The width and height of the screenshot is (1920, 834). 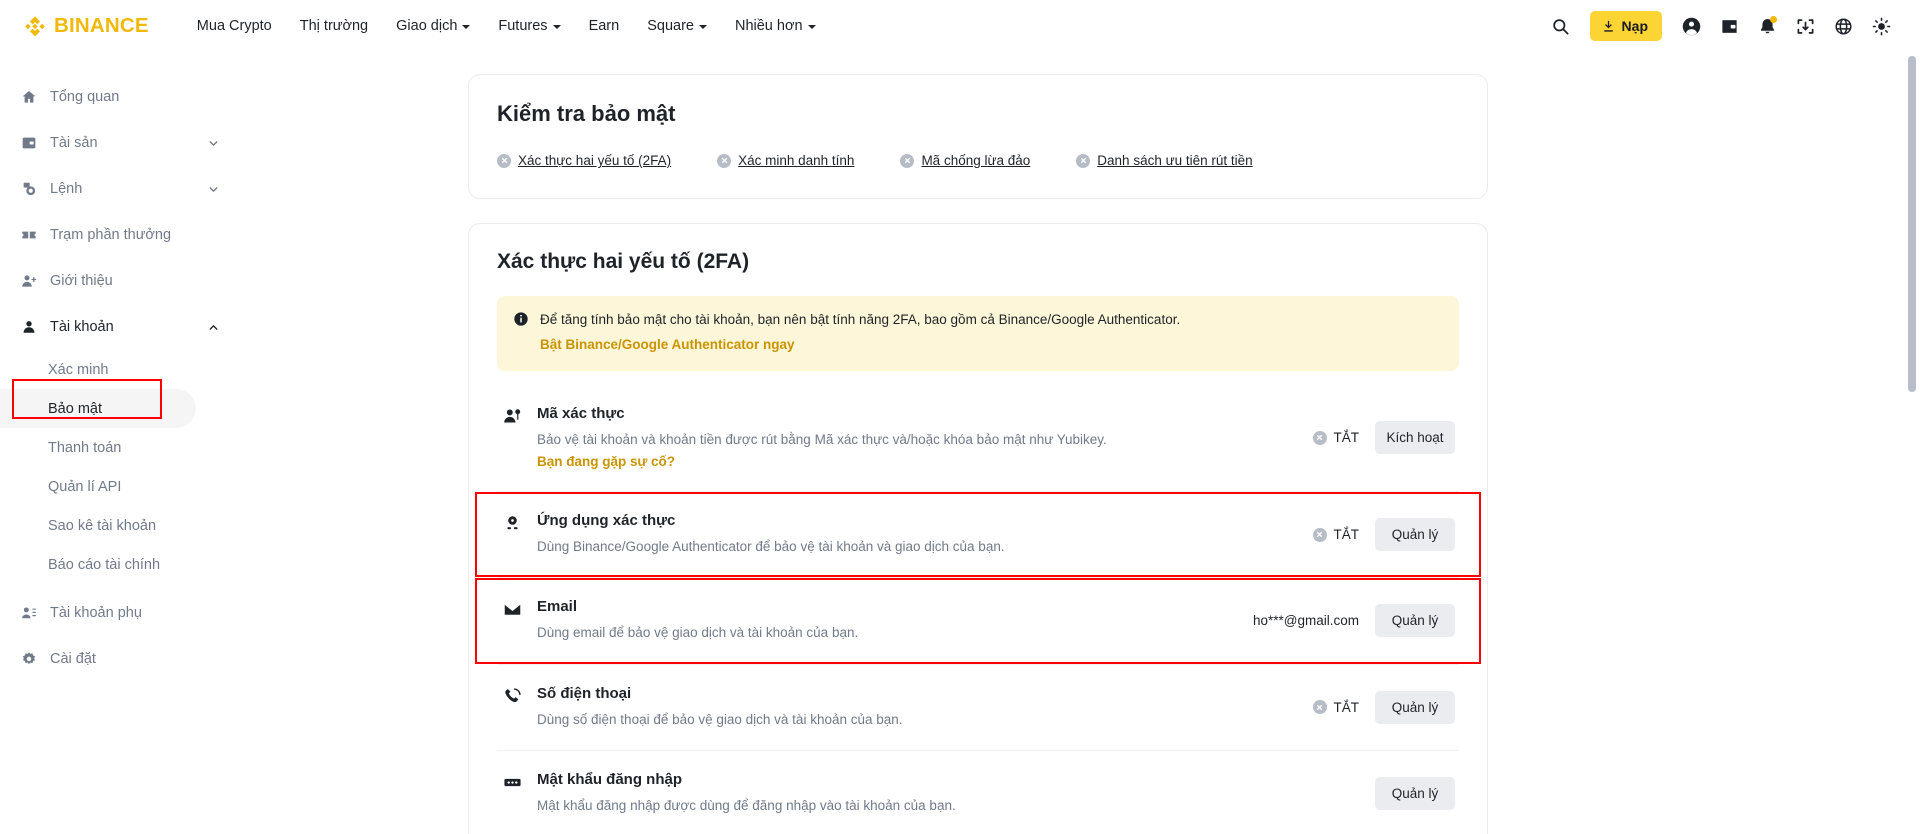 I want to click on enable-authenticator-link: Bật Binance/Google Authenticator ngay, so click(x=860, y=345).